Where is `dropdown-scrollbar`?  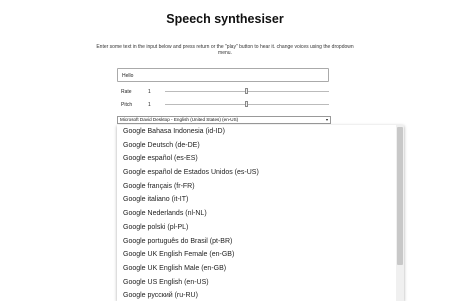 dropdown-scrollbar is located at coordinates (400, 213).